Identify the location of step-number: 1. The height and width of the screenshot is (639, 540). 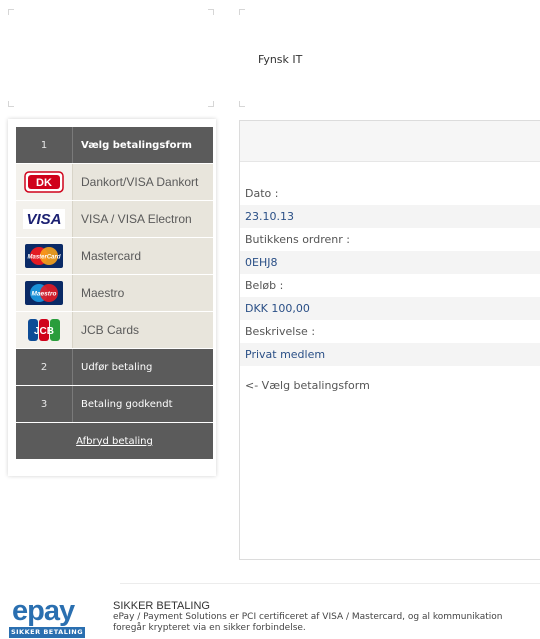
(44, 145).